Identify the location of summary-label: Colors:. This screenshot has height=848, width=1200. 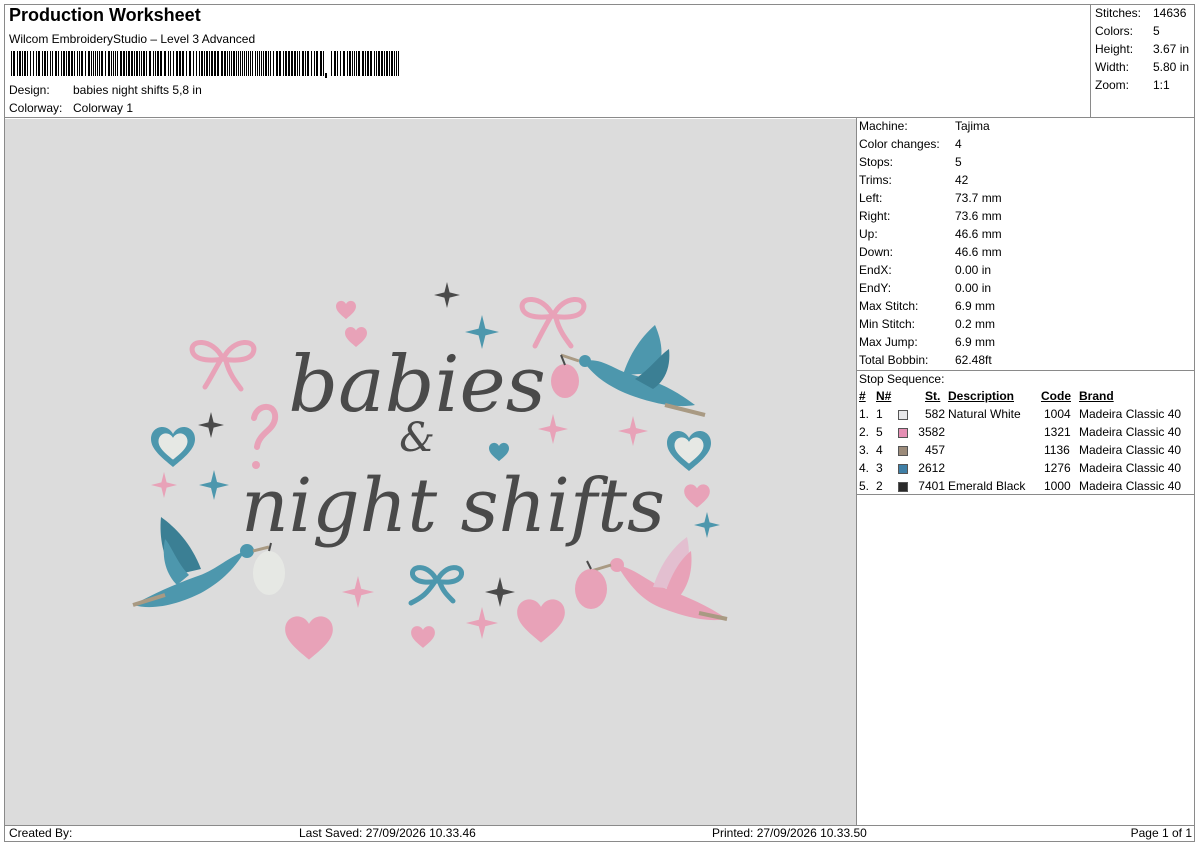
(1114, 31).